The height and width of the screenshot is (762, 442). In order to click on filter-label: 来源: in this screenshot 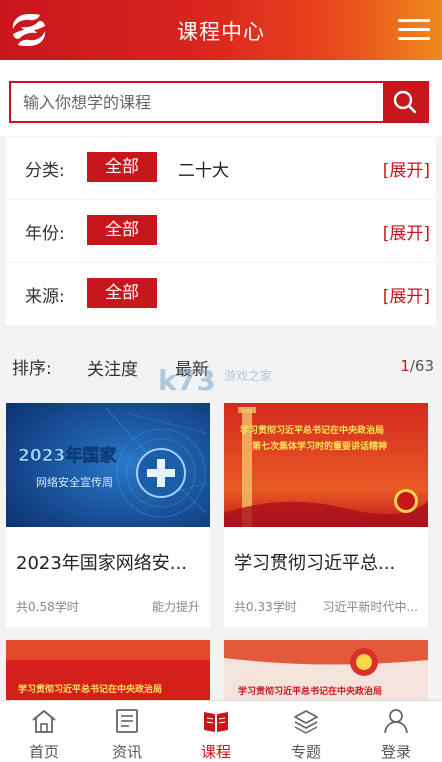, I will do `click(45, 297)`.